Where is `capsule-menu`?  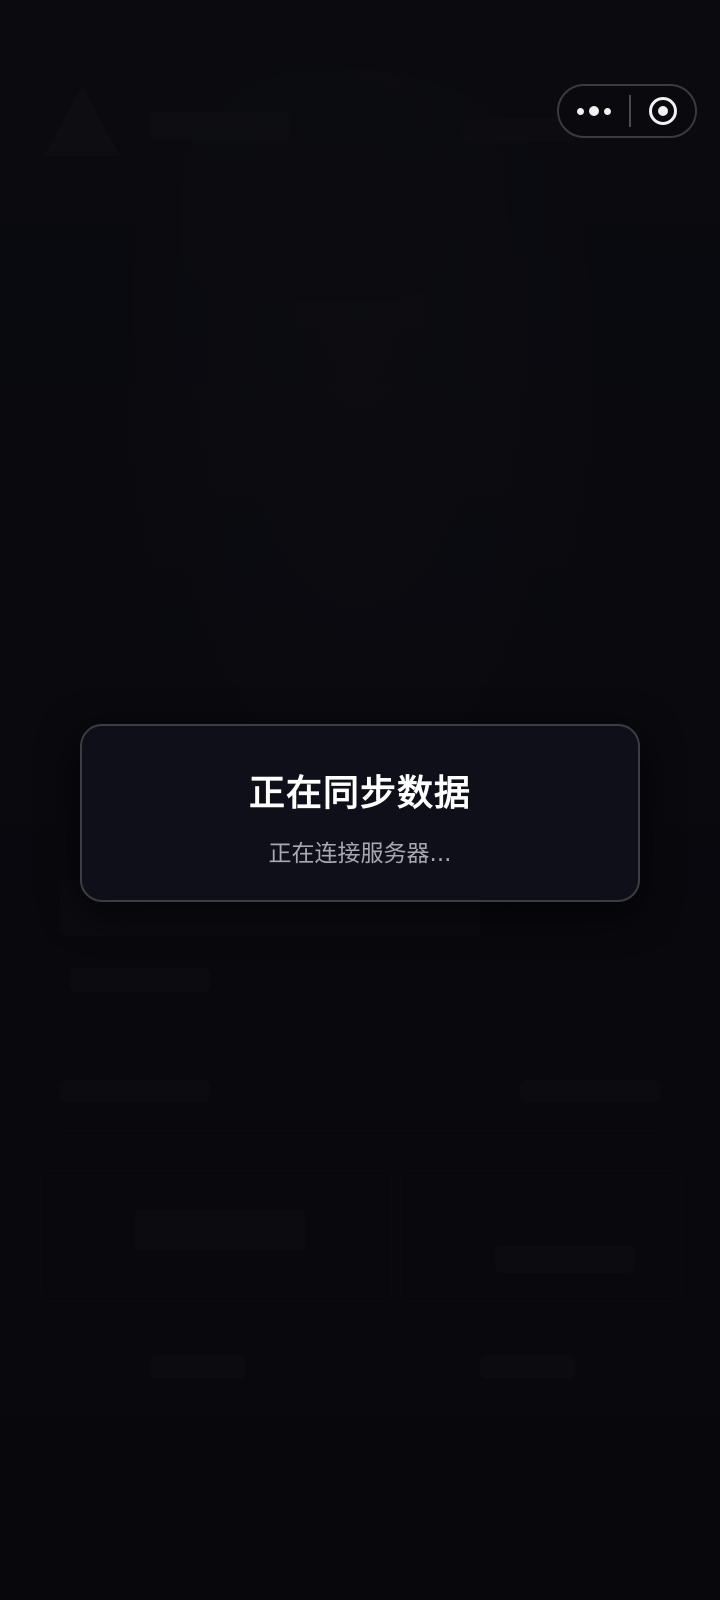 capsule-menu is located at coordinates (627, 111).